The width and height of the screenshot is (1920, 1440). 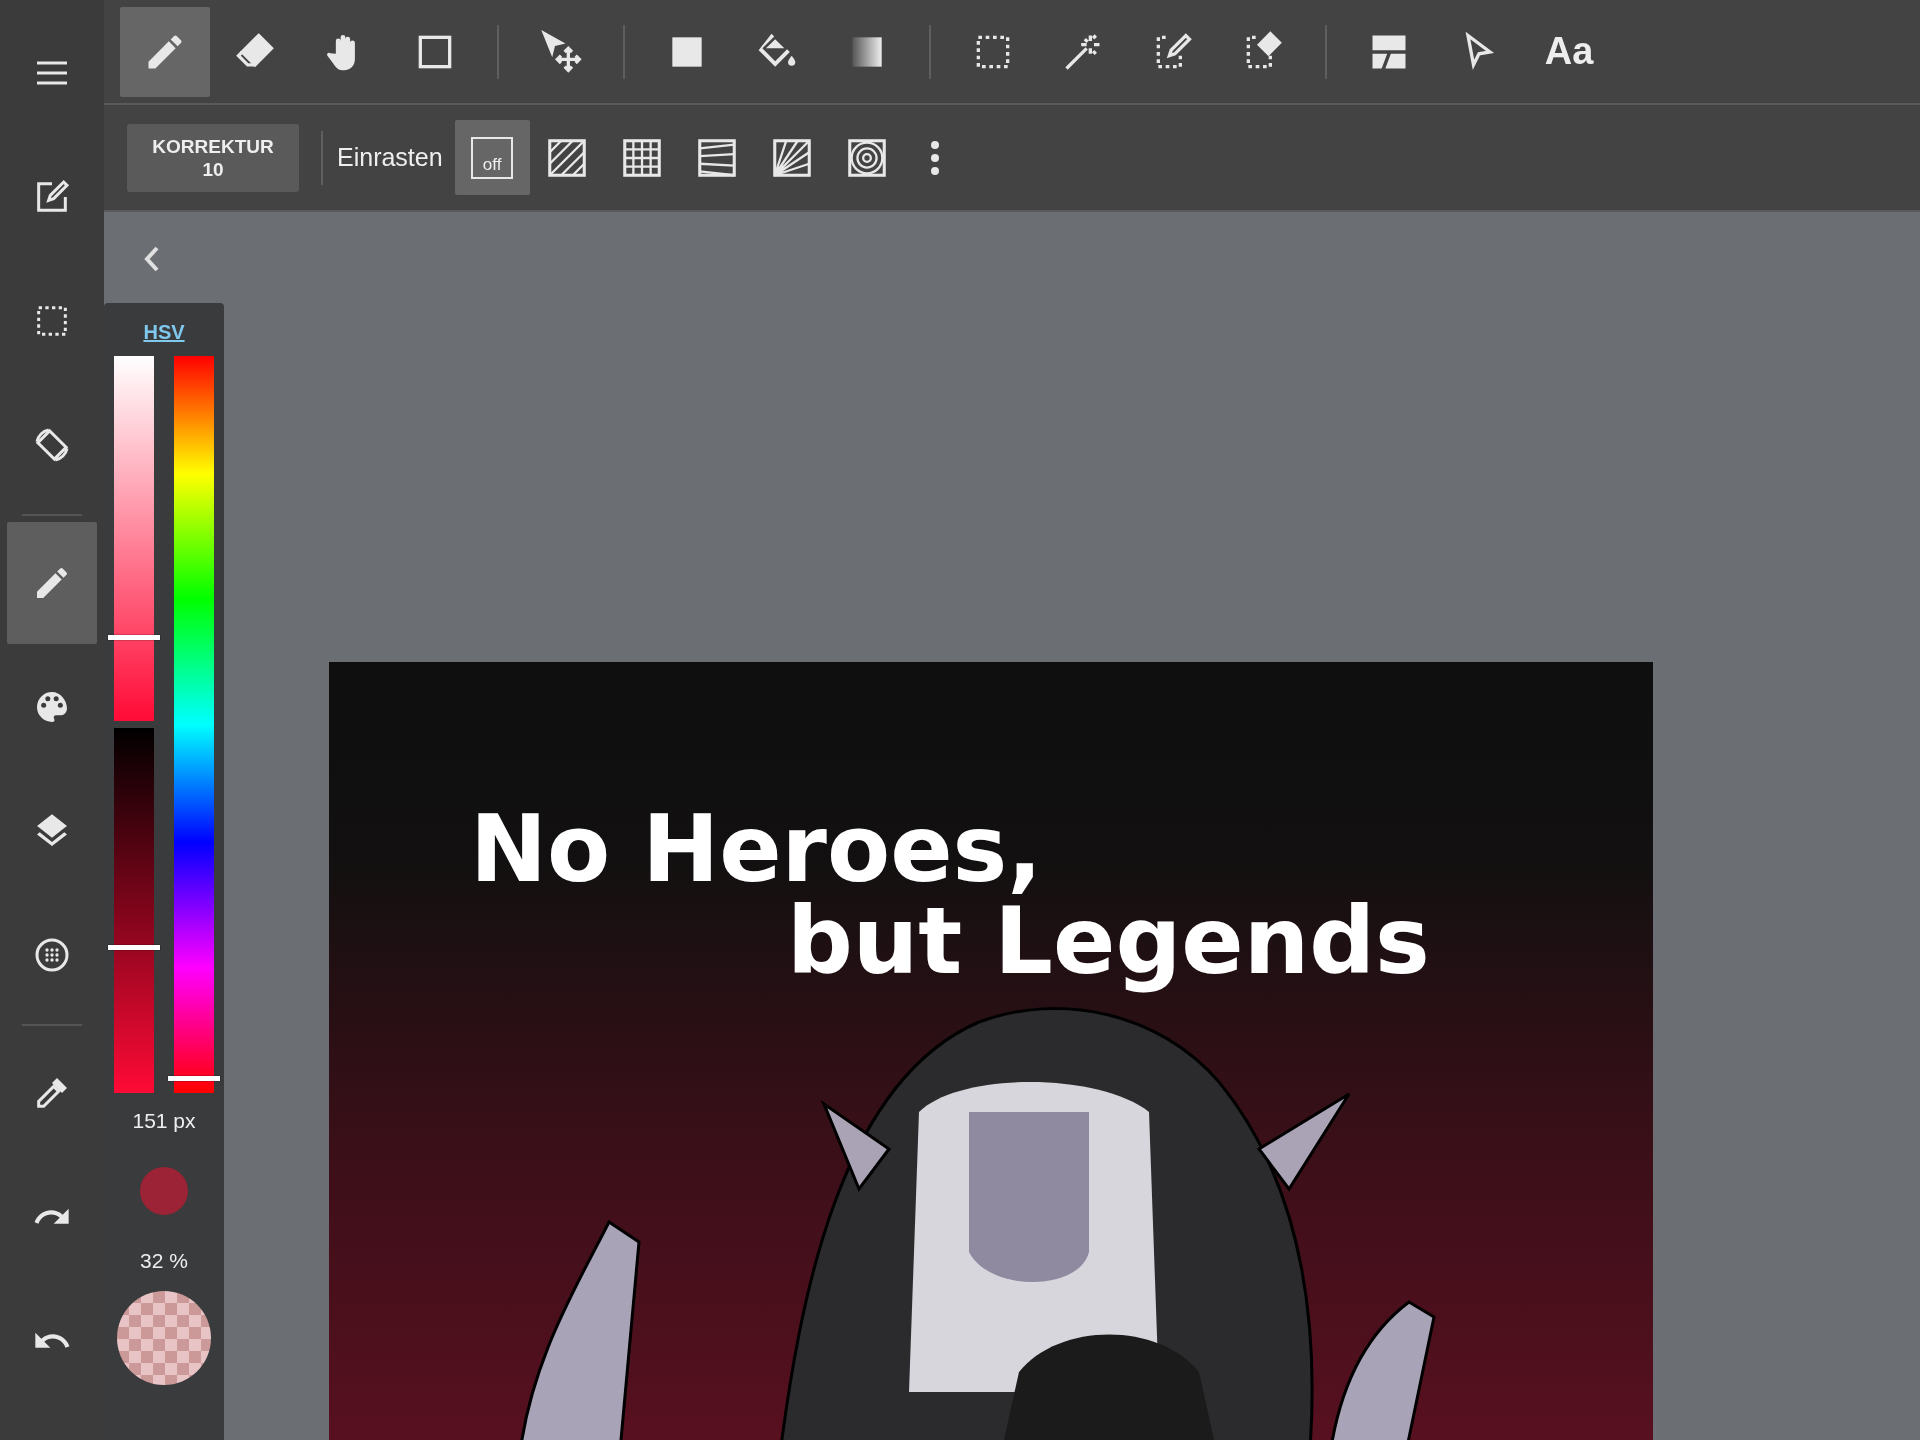 I want to click on brush-size-label: 151 px, so click(x=164, y=1121).